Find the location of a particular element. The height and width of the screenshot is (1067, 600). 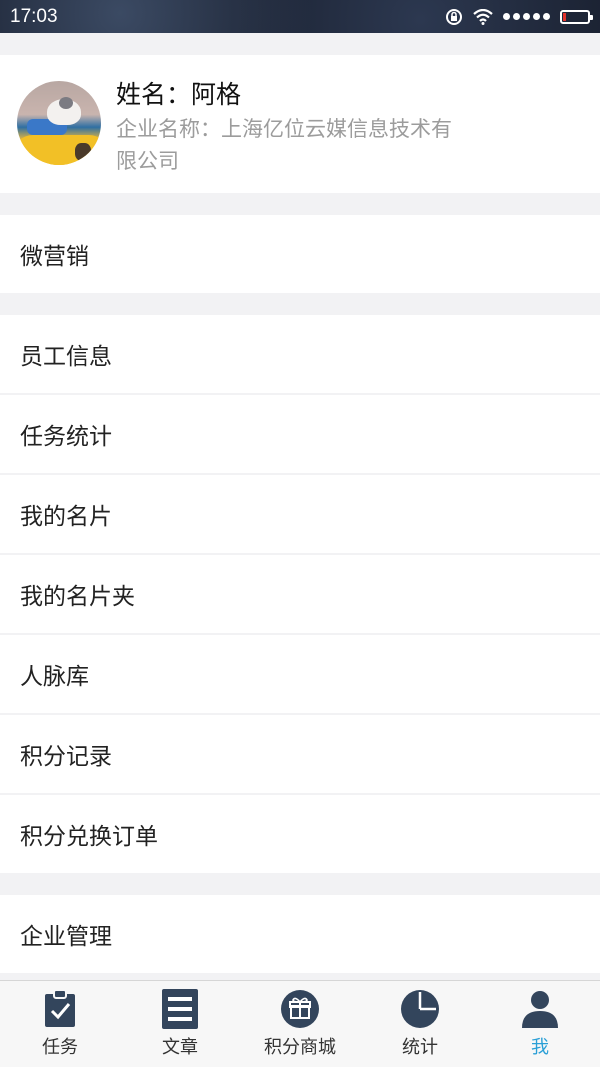

status-icons is located at coordinates (519, 17).